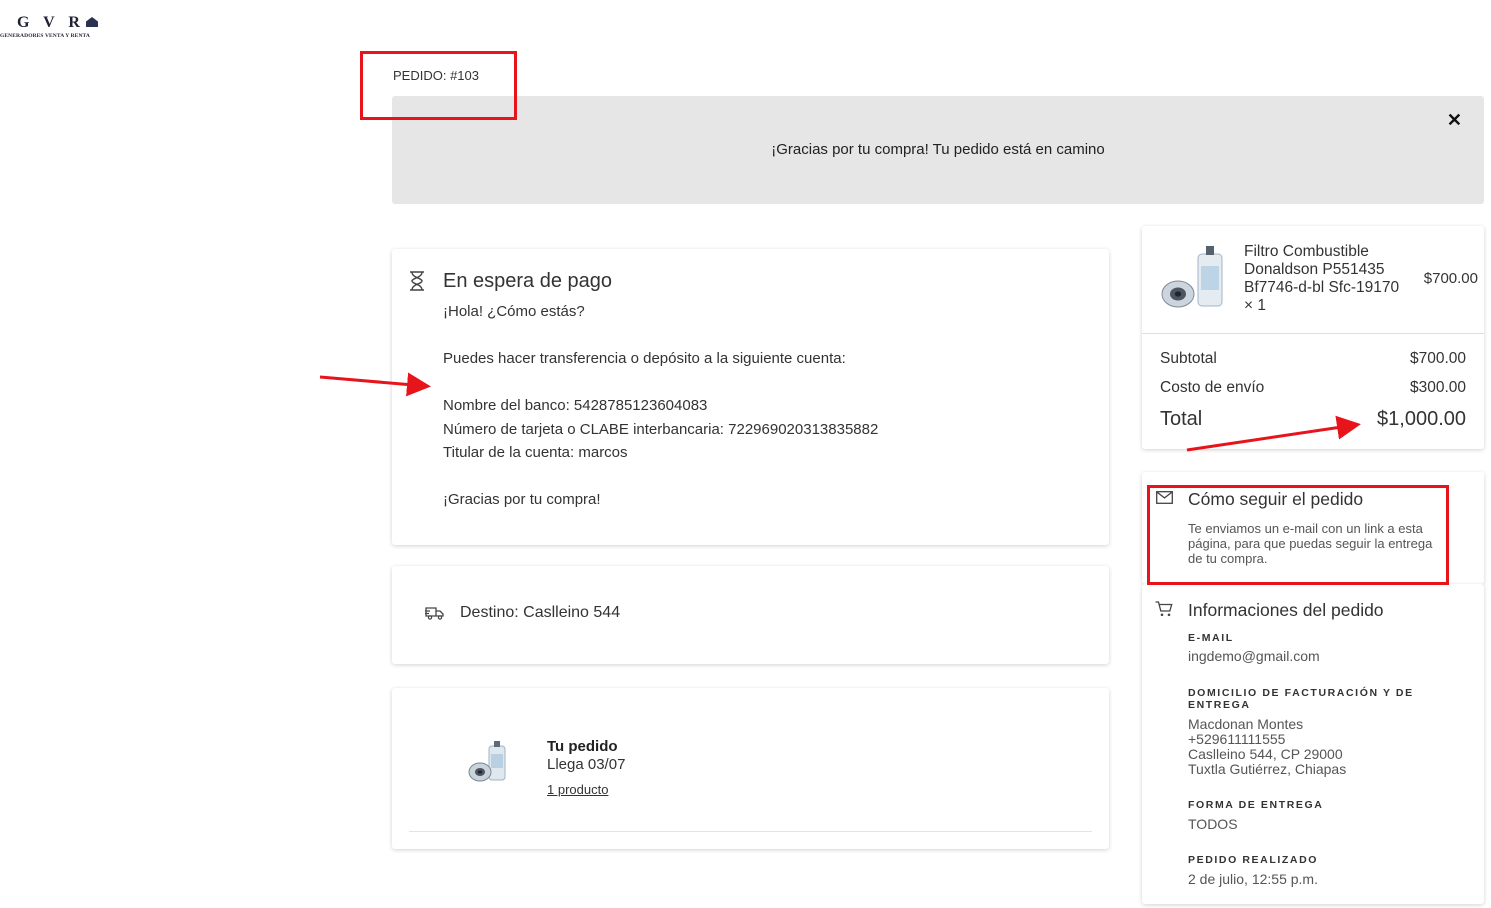  What do you see at coordinates (1188, 358) in the screenshot?
I see `subtotal-label: Subtotal` at bounding box center [1188, 358].